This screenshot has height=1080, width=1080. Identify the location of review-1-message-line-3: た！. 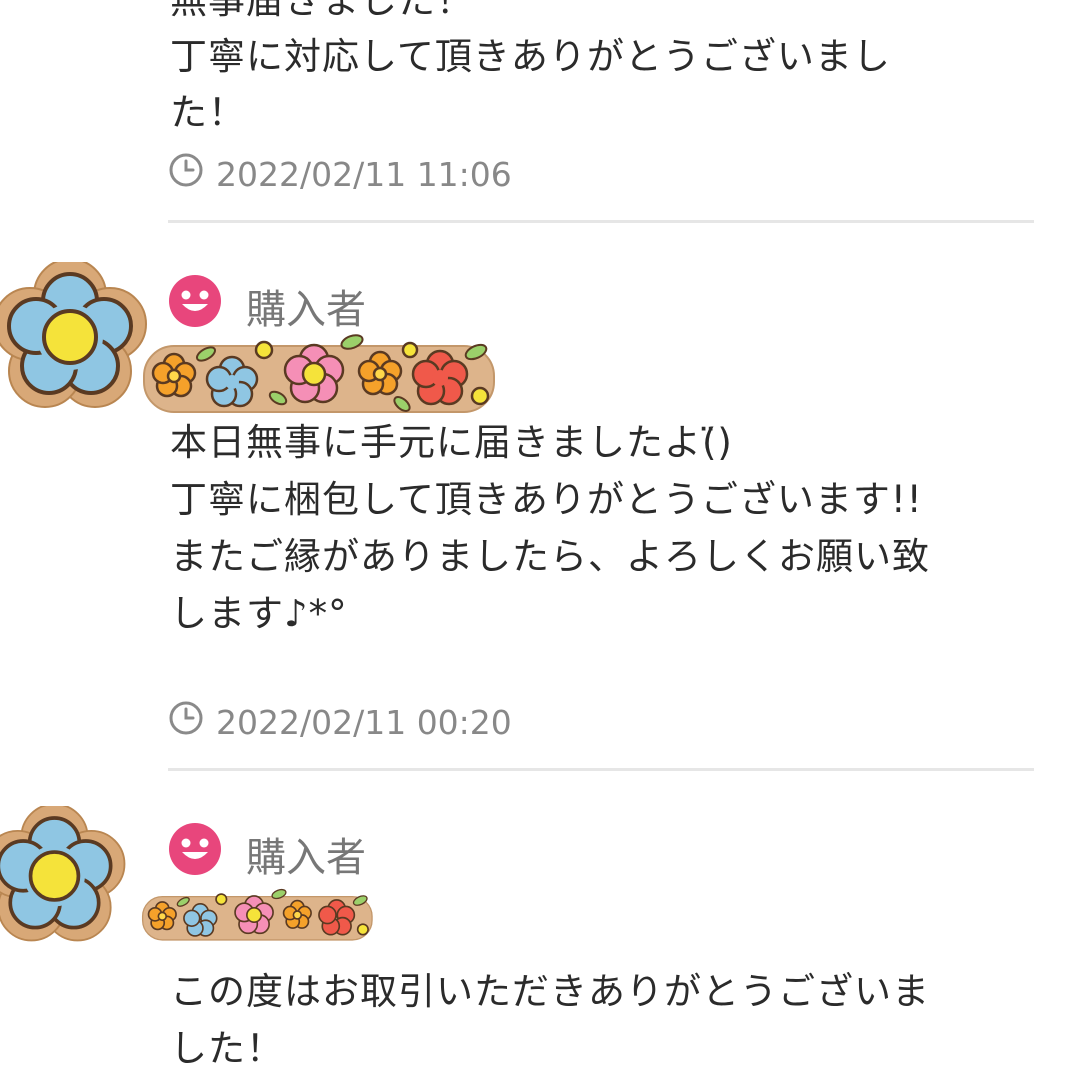
(208, 112).